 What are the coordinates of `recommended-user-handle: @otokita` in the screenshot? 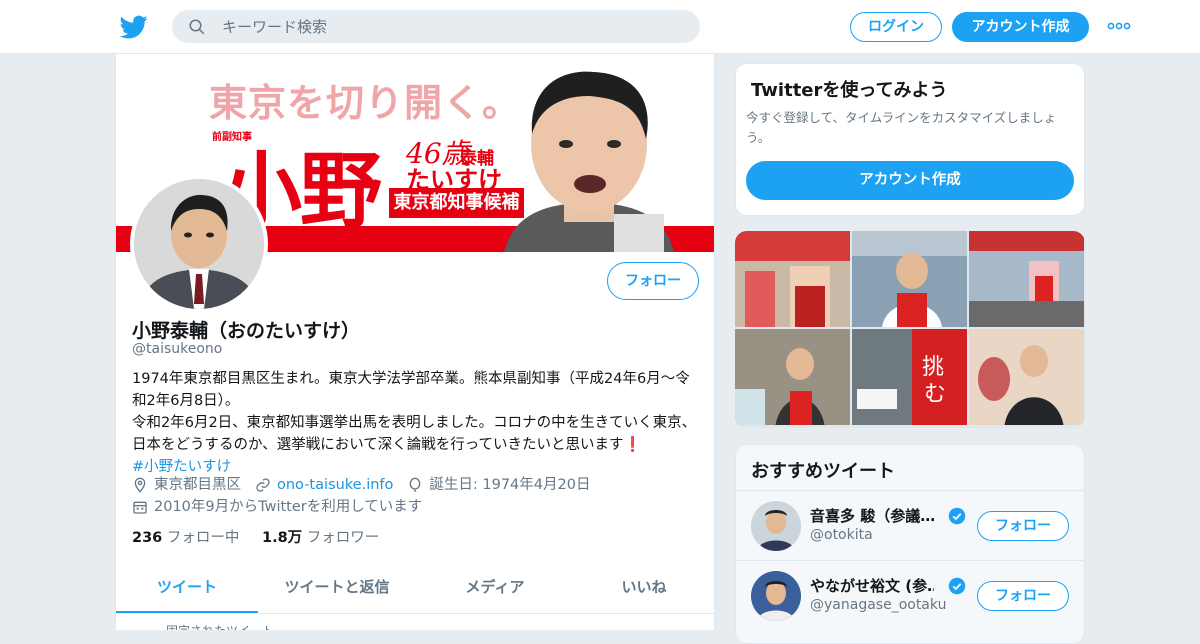 It's located at (841, 535).